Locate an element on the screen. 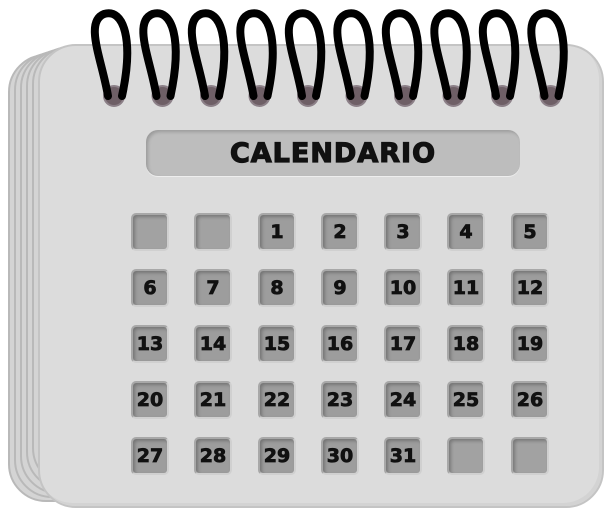  day-number: 5 is located at coordinates (530, 231).